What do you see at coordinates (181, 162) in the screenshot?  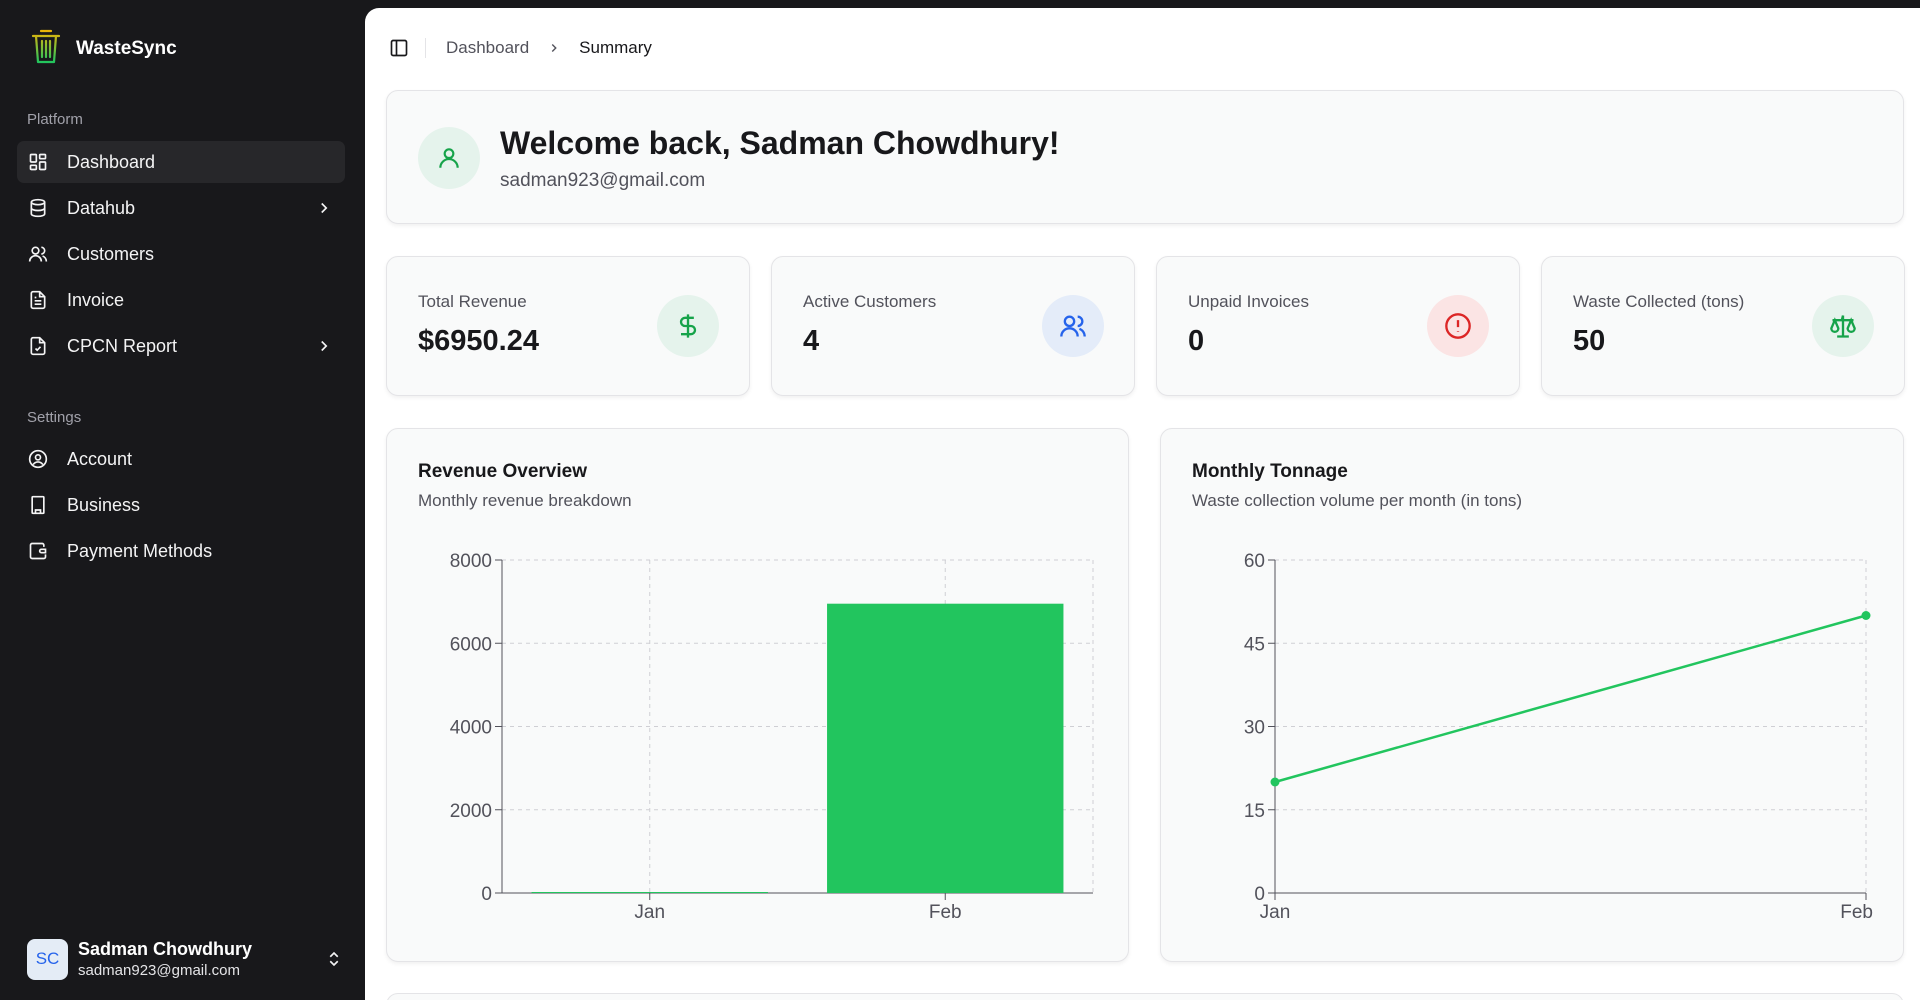 I see `sidebar-item-dashboard: Dashboard` at bounding box center [181, 162].